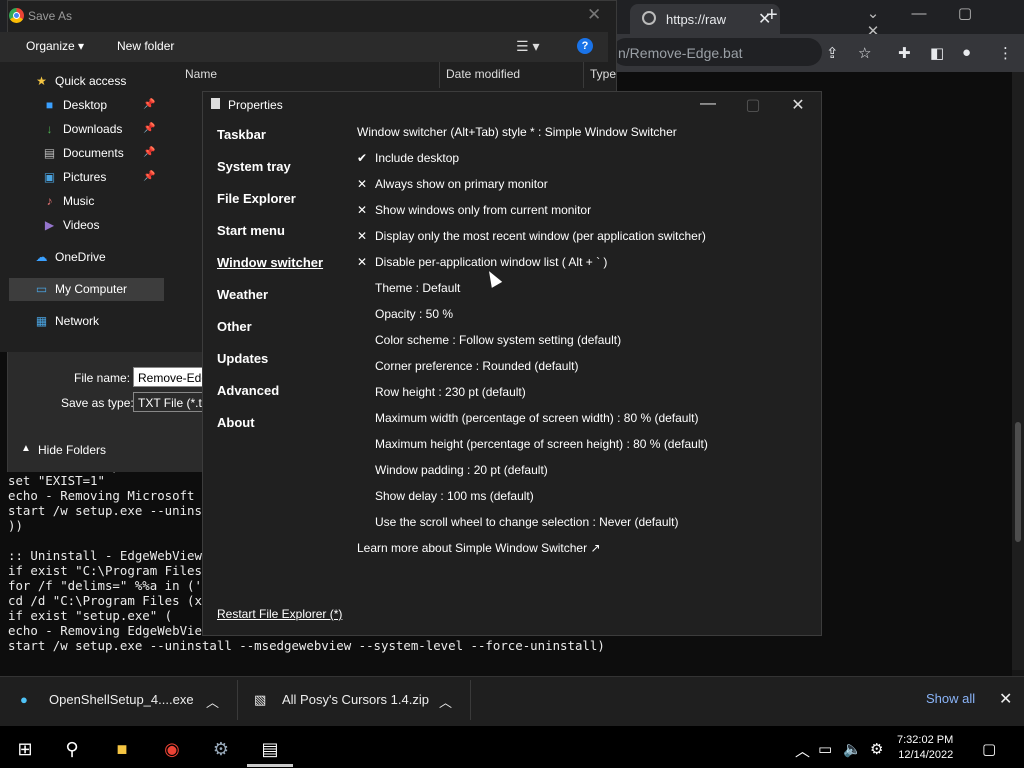 The width and height of the screenshot is (1024, 768). Describe the element at coordinates (864, 53) in the screenshot. I see `star-icon: ☆` at that location.